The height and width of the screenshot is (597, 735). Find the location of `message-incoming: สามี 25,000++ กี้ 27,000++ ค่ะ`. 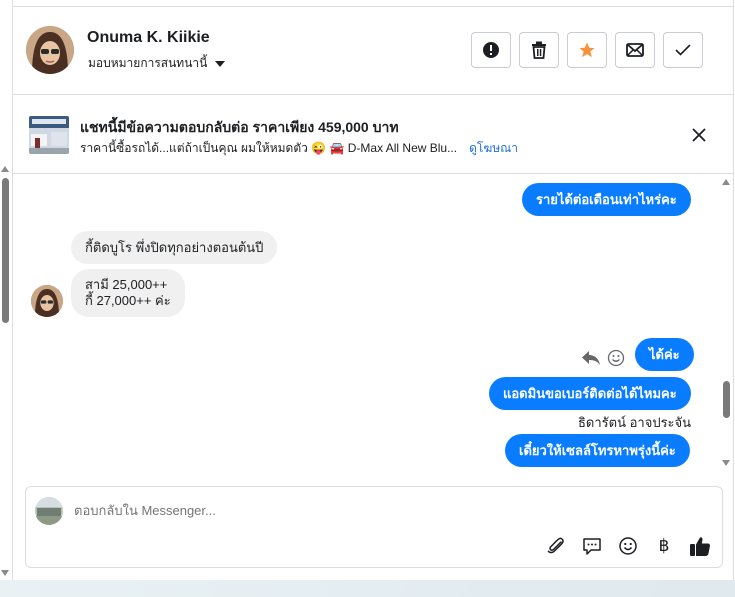

message-incoming: สามี 25,000++ กี้ 27,000++ ค่ะ is located at coordinates (128, 293).